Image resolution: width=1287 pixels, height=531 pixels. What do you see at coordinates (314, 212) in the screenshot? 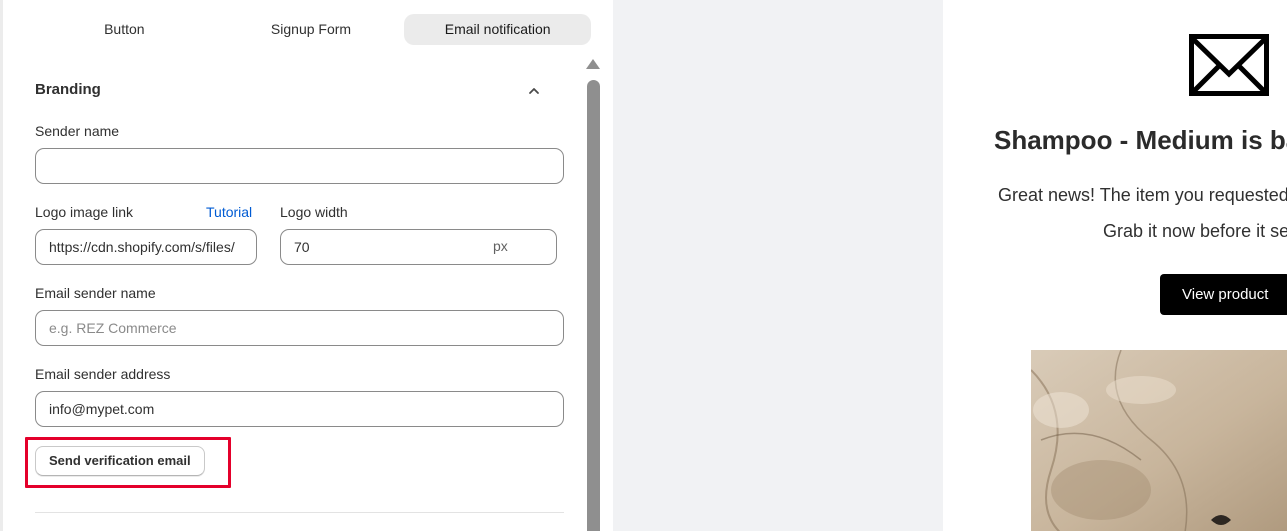
I see `logo-width-label: Logo width` at bounding box center [314, 212].